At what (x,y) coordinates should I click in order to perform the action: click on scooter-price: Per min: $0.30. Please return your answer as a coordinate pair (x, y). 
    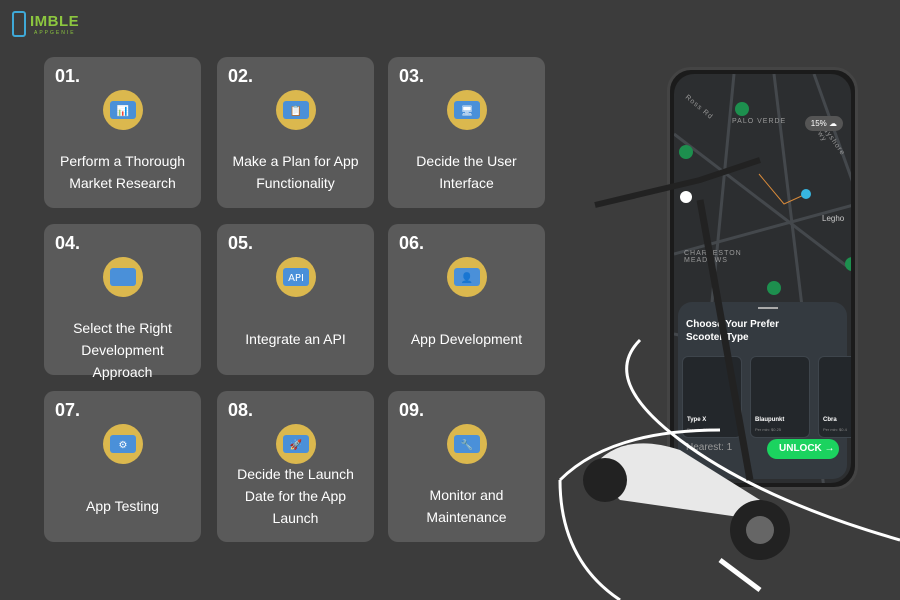
    Looking at the image, I should click on (700, 429).